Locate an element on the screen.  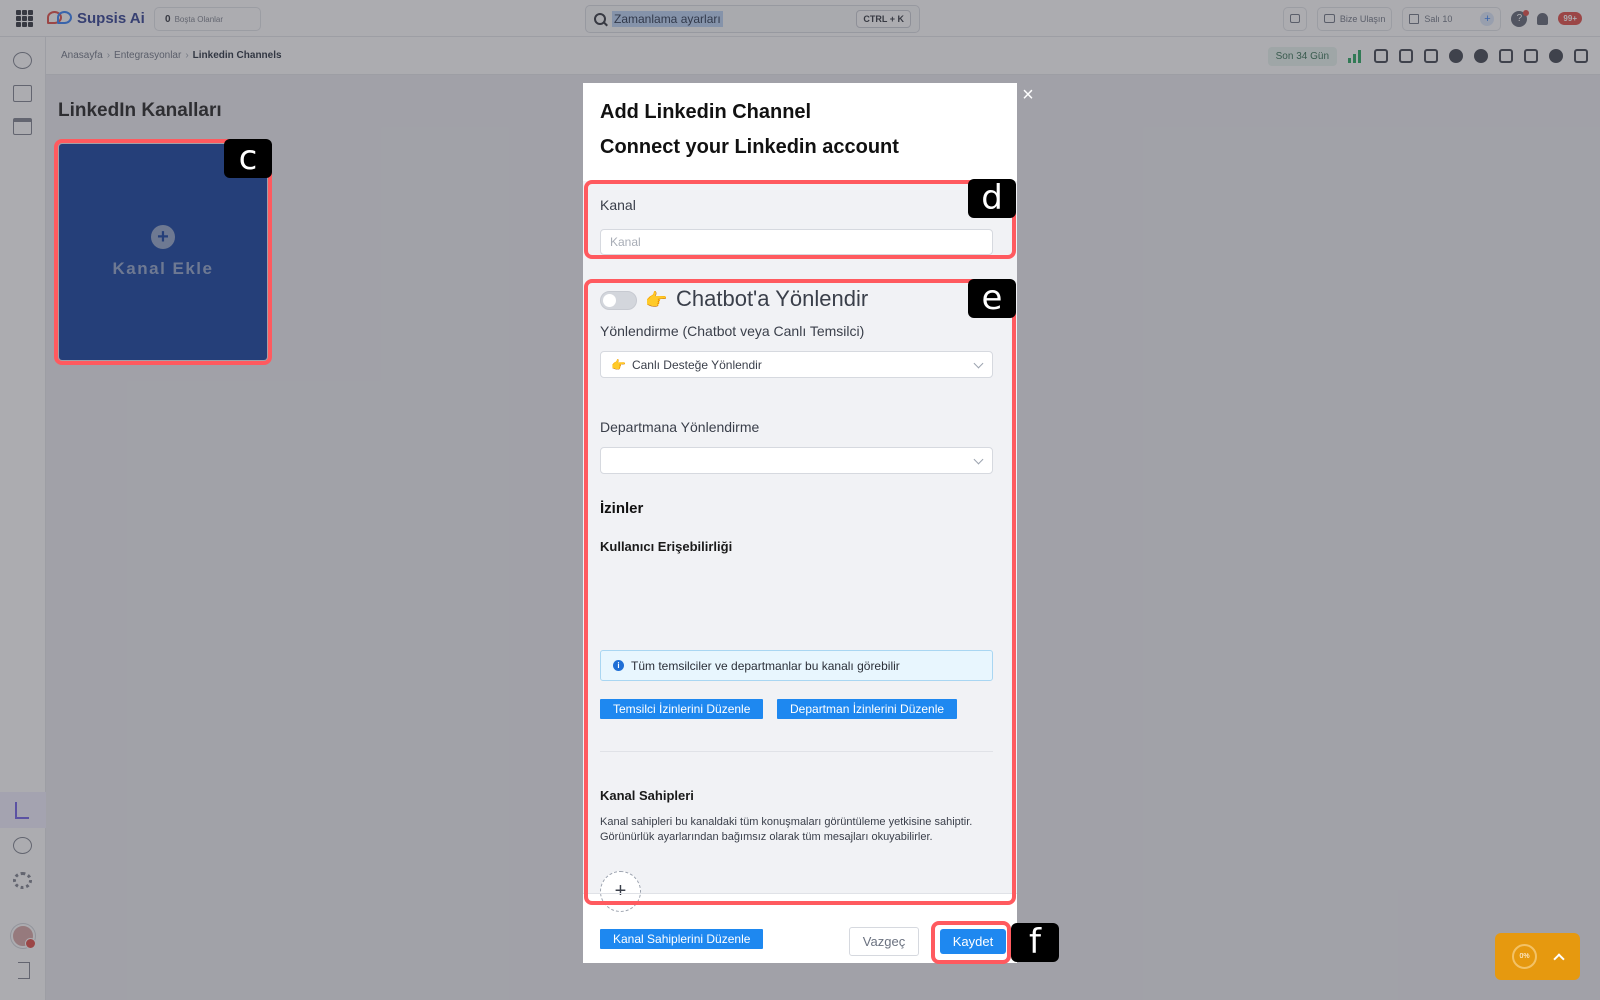
edit-agent-permissions-button: Temsilci İzinlerini Düzenle is located at coordinates (682, 709).